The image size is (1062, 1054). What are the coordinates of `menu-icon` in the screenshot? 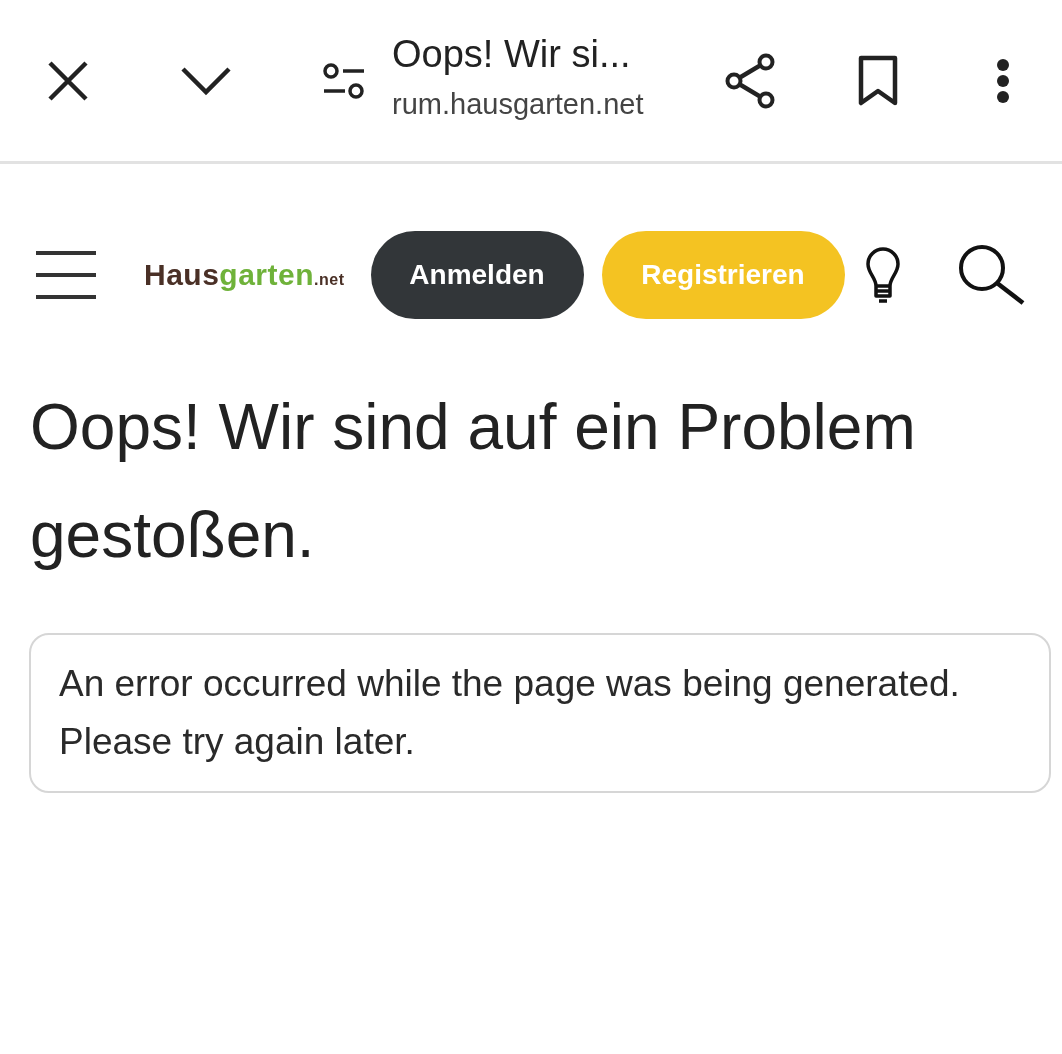 It's located at (66, 275).